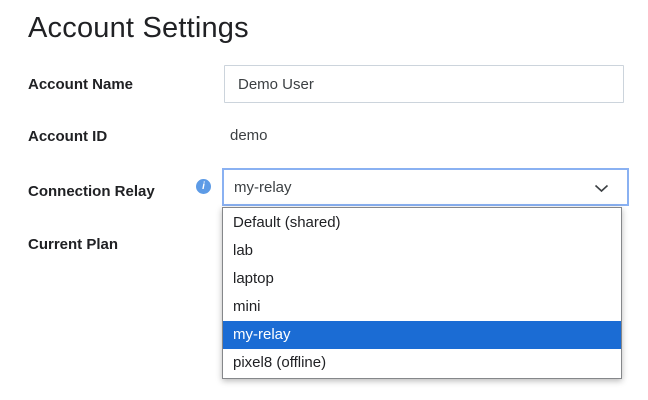 Image resolution: width=648 pixels, height=400 pixels. I want to click on account-id-value: demo, so click(249, 135).